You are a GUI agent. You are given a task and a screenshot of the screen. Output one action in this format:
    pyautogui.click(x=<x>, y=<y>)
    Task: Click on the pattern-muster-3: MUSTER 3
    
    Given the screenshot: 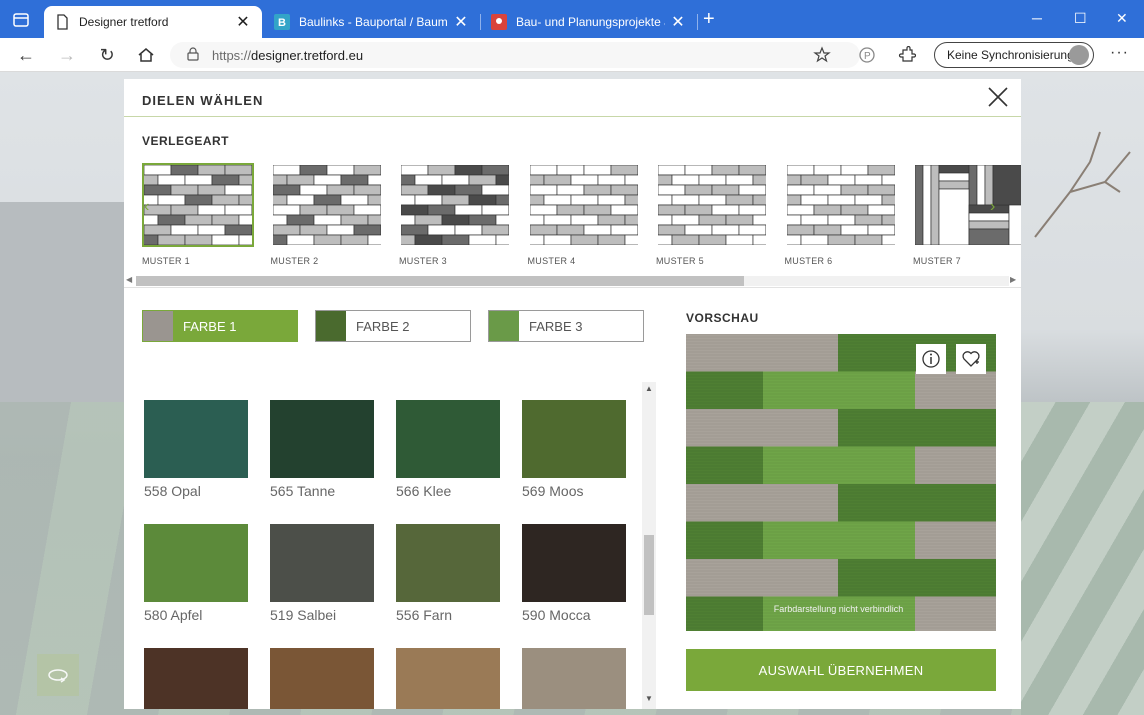 What is the action you would take?
    pyautogui.click(x=455, y=215)
    